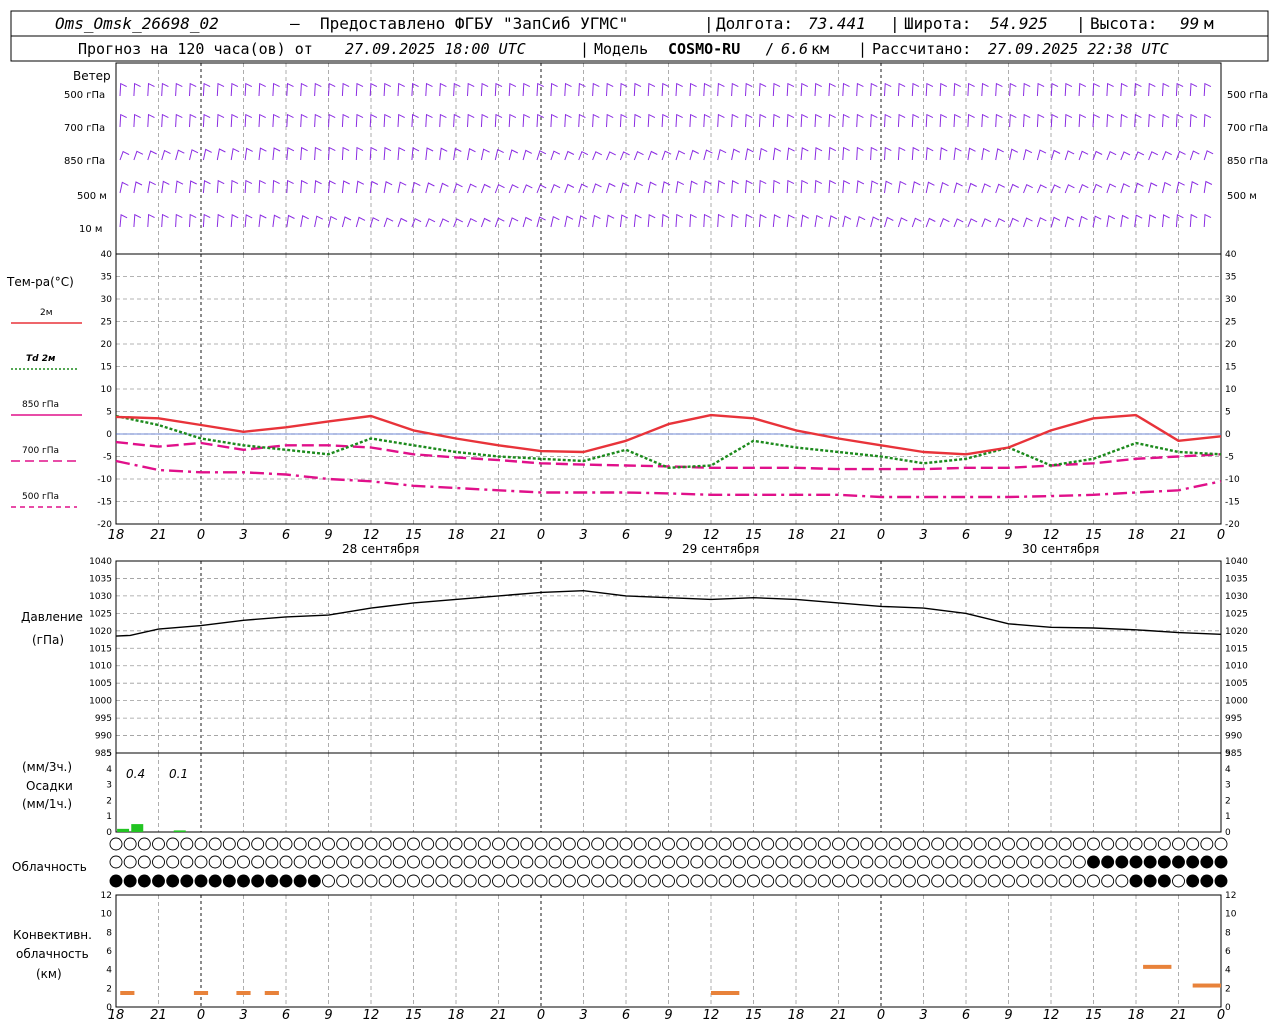 Image resolution: width=1280 pixels, height=1024 pixels. I want to click on height-label: Высота:, so click(1123, 23).